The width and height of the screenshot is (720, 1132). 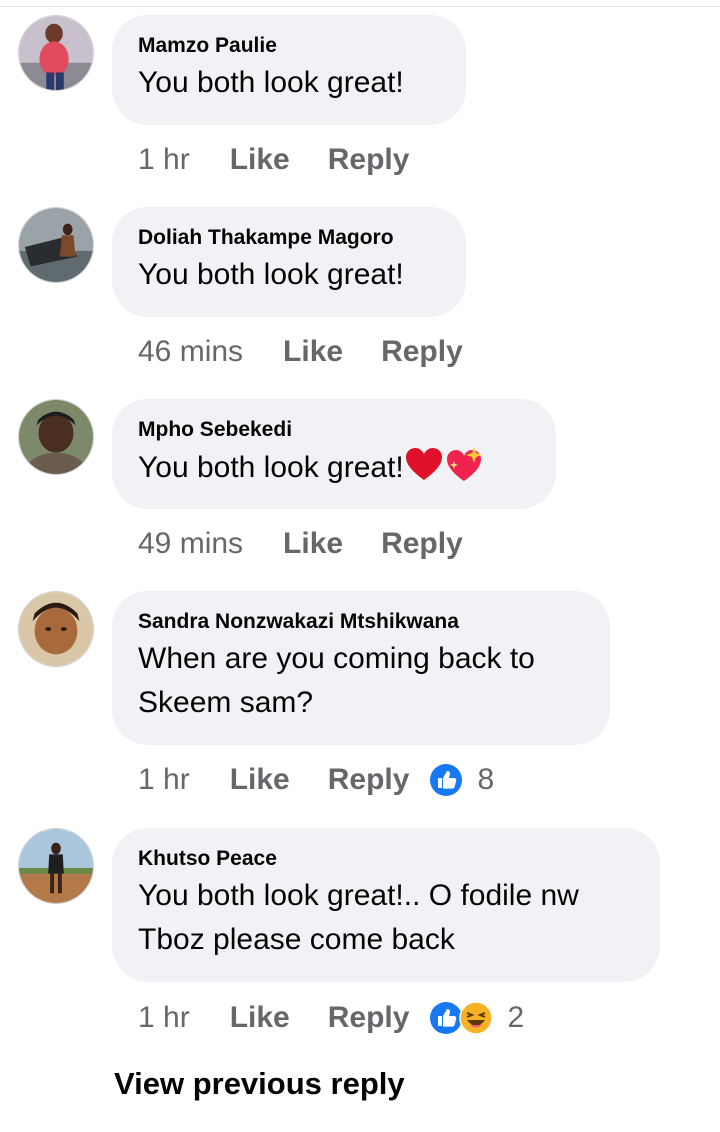 What do you see at coordinates (190, 544) in the screenshot?
I see `timestamp: 49 mins` at bounding box center [190, 544].